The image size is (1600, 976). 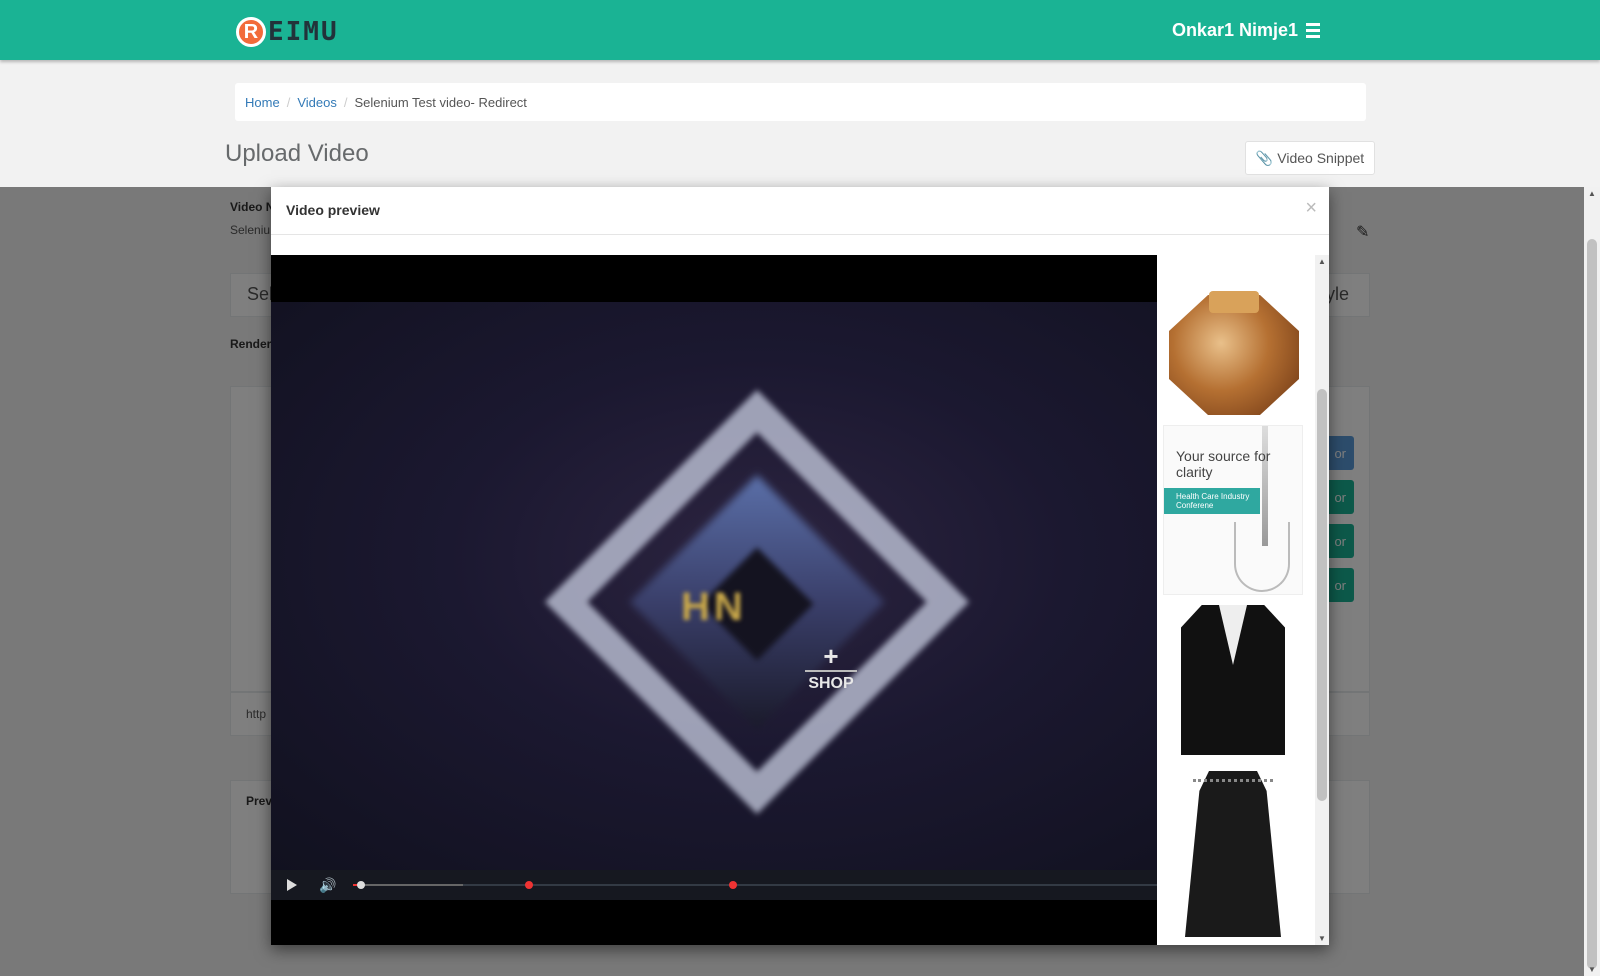 I want to click on product-perfume, so click(x=1233, y=356).